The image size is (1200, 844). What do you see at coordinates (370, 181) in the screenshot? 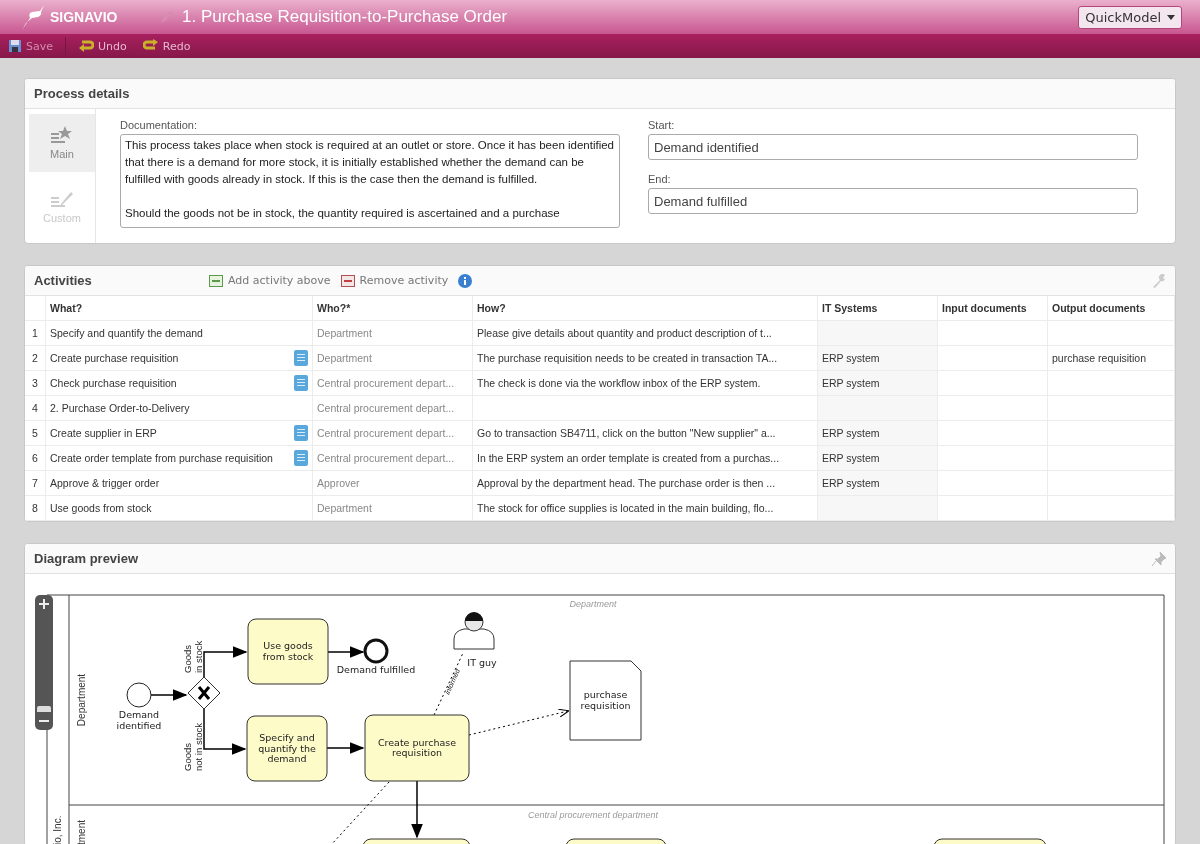
I see `documentation-field: This process takes place when stock is required at an outlet or store. Once it has been identified that there is a demand for more stock, it is initially established whether the demand can be fulfilled with goods already in stock. If this is the case then the demand is fulfilled. Should the goods not be in stock, the quantity required is ascertained and a purchase` at bounding box center [370, 181].